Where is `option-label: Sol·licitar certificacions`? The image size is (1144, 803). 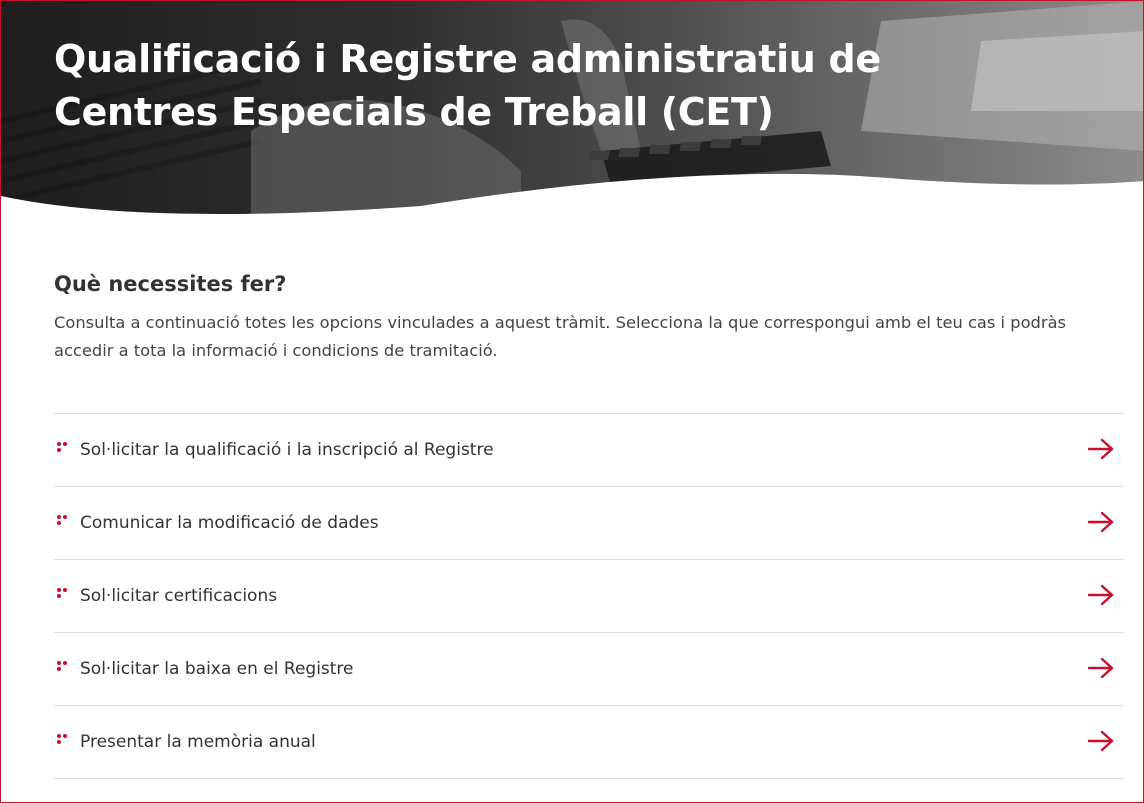 option-label: Sol·licitar certificacions is located at coordinates (178, 596).